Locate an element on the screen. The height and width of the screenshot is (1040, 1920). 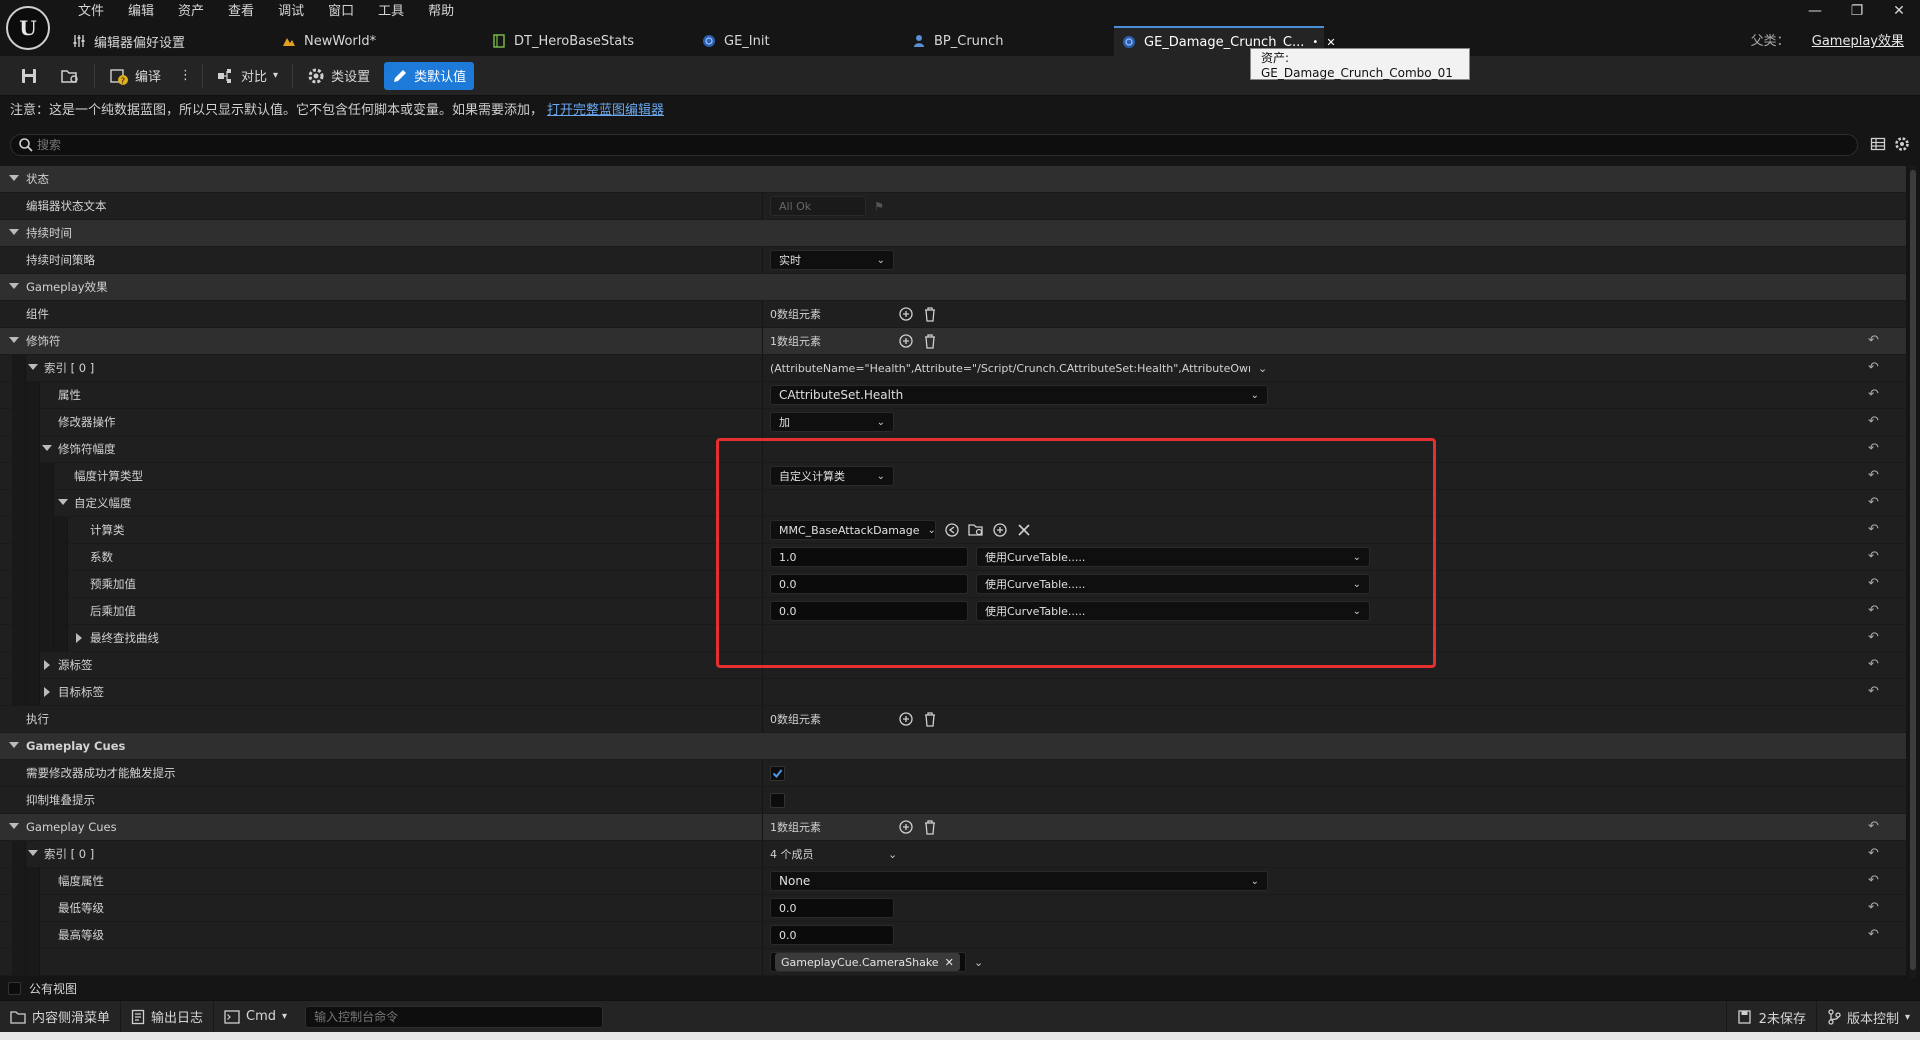
class-settings-button: 类设置 is located at coordinates (338, 76).